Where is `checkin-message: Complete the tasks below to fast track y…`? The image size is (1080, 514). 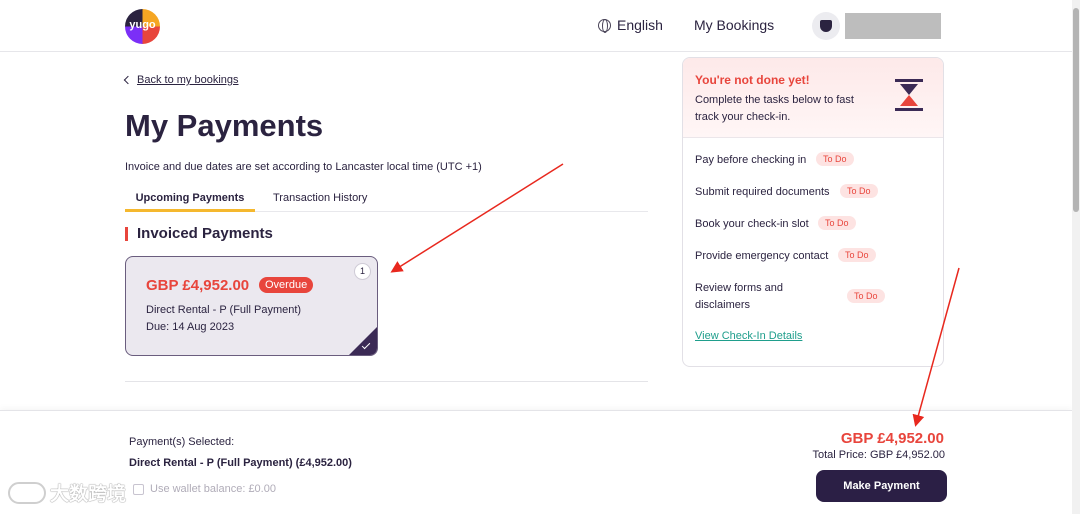
checkin-message: Complete the tasks below to fast track y… is located at coordinates (774, 108).